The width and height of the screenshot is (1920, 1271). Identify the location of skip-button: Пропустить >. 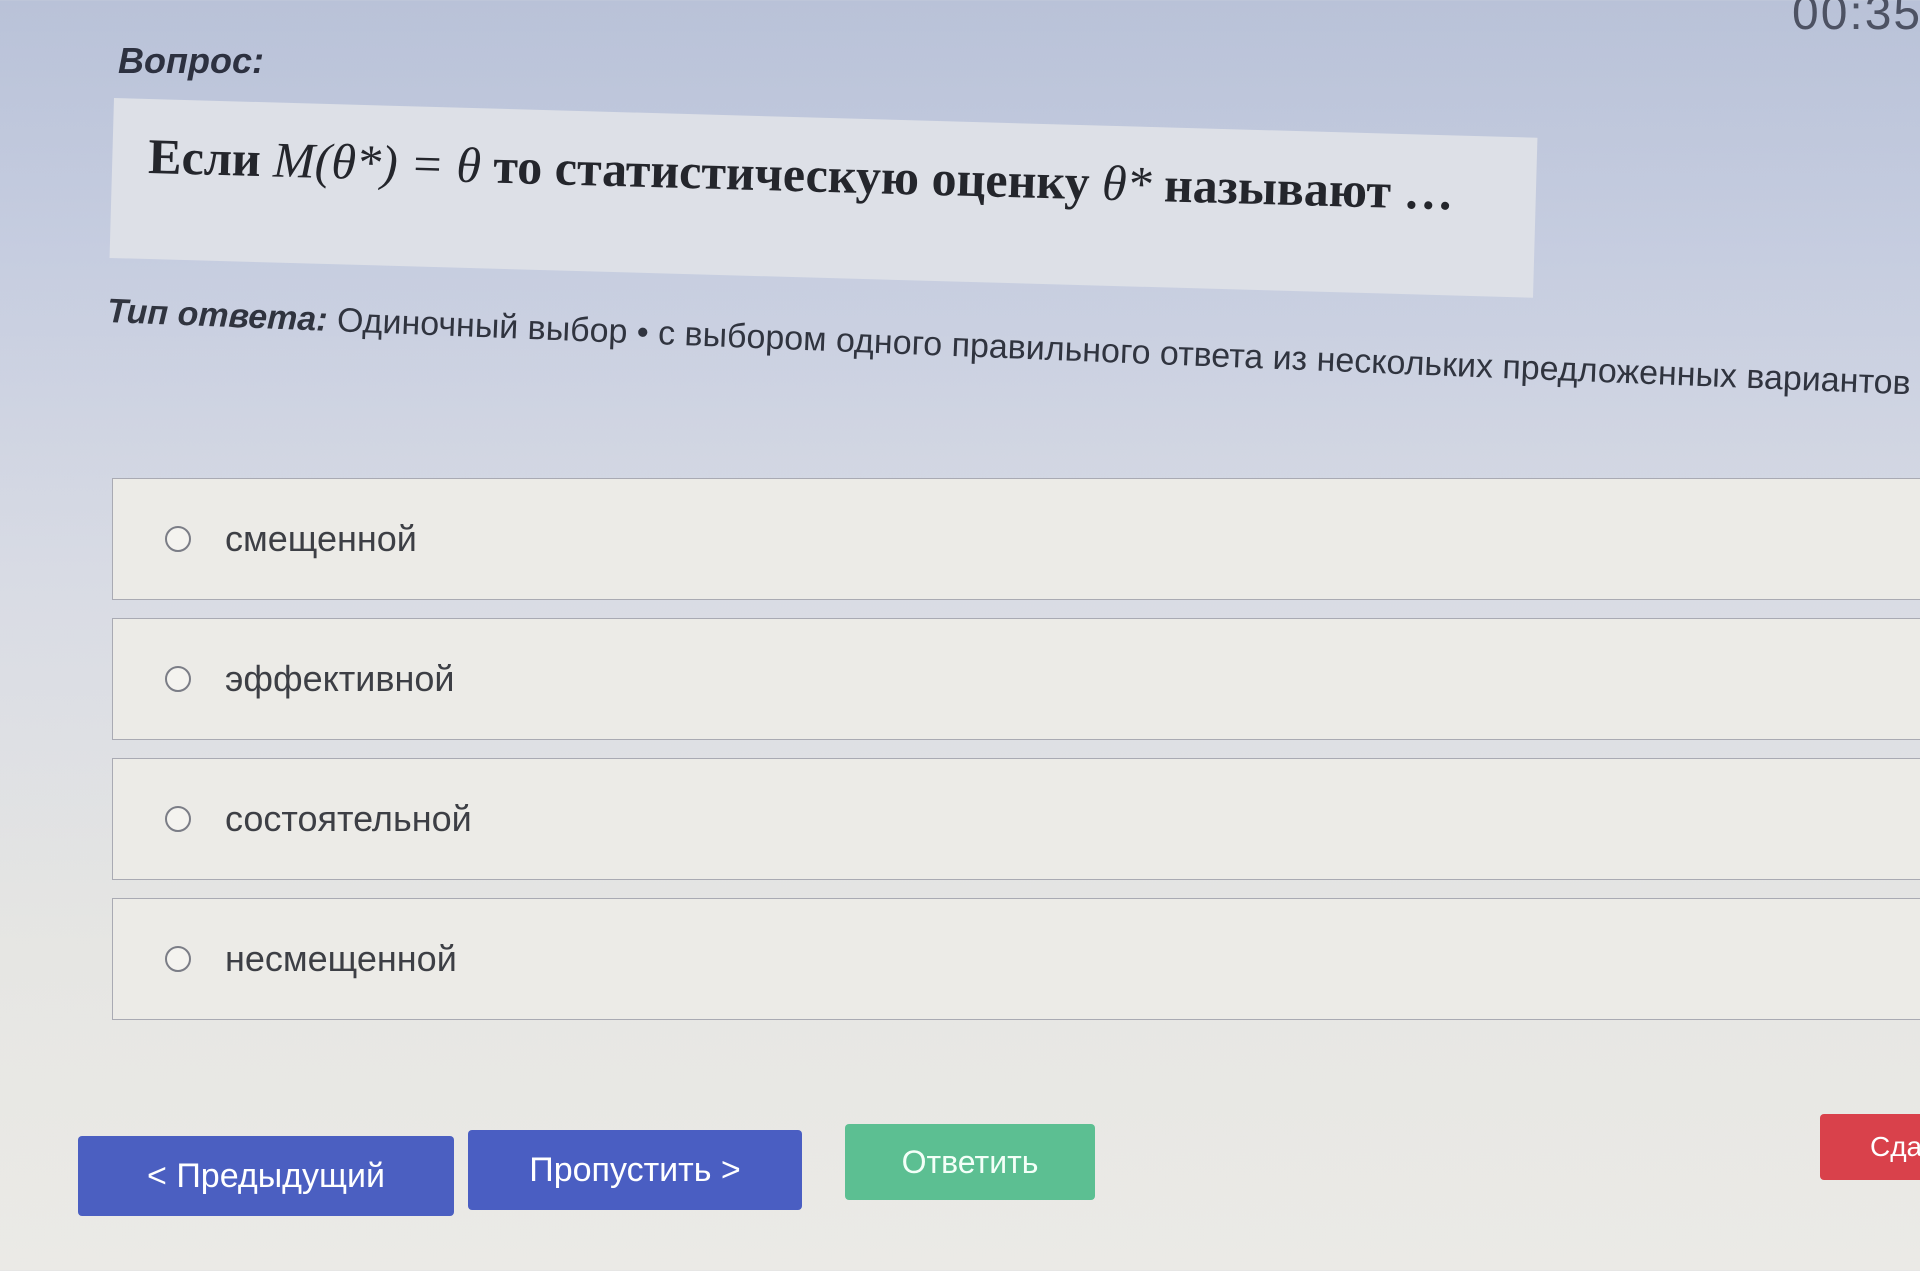
(635, 1170).